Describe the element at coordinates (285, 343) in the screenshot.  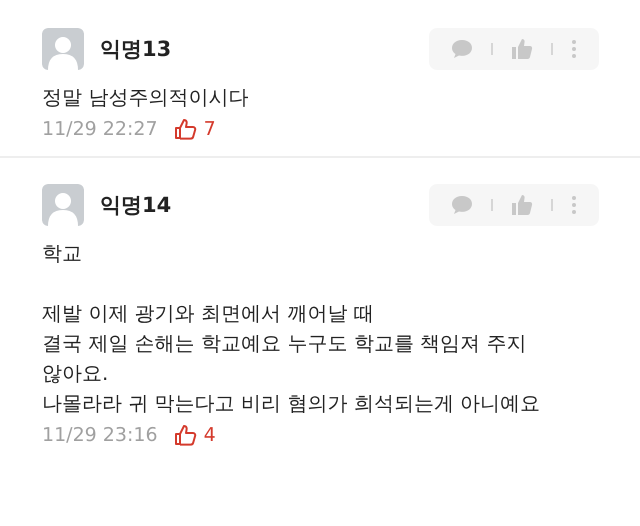
I see `comment-text: 결국 제일 손해는 학교예요 누구도 학교를 책임져 주지` at that location.